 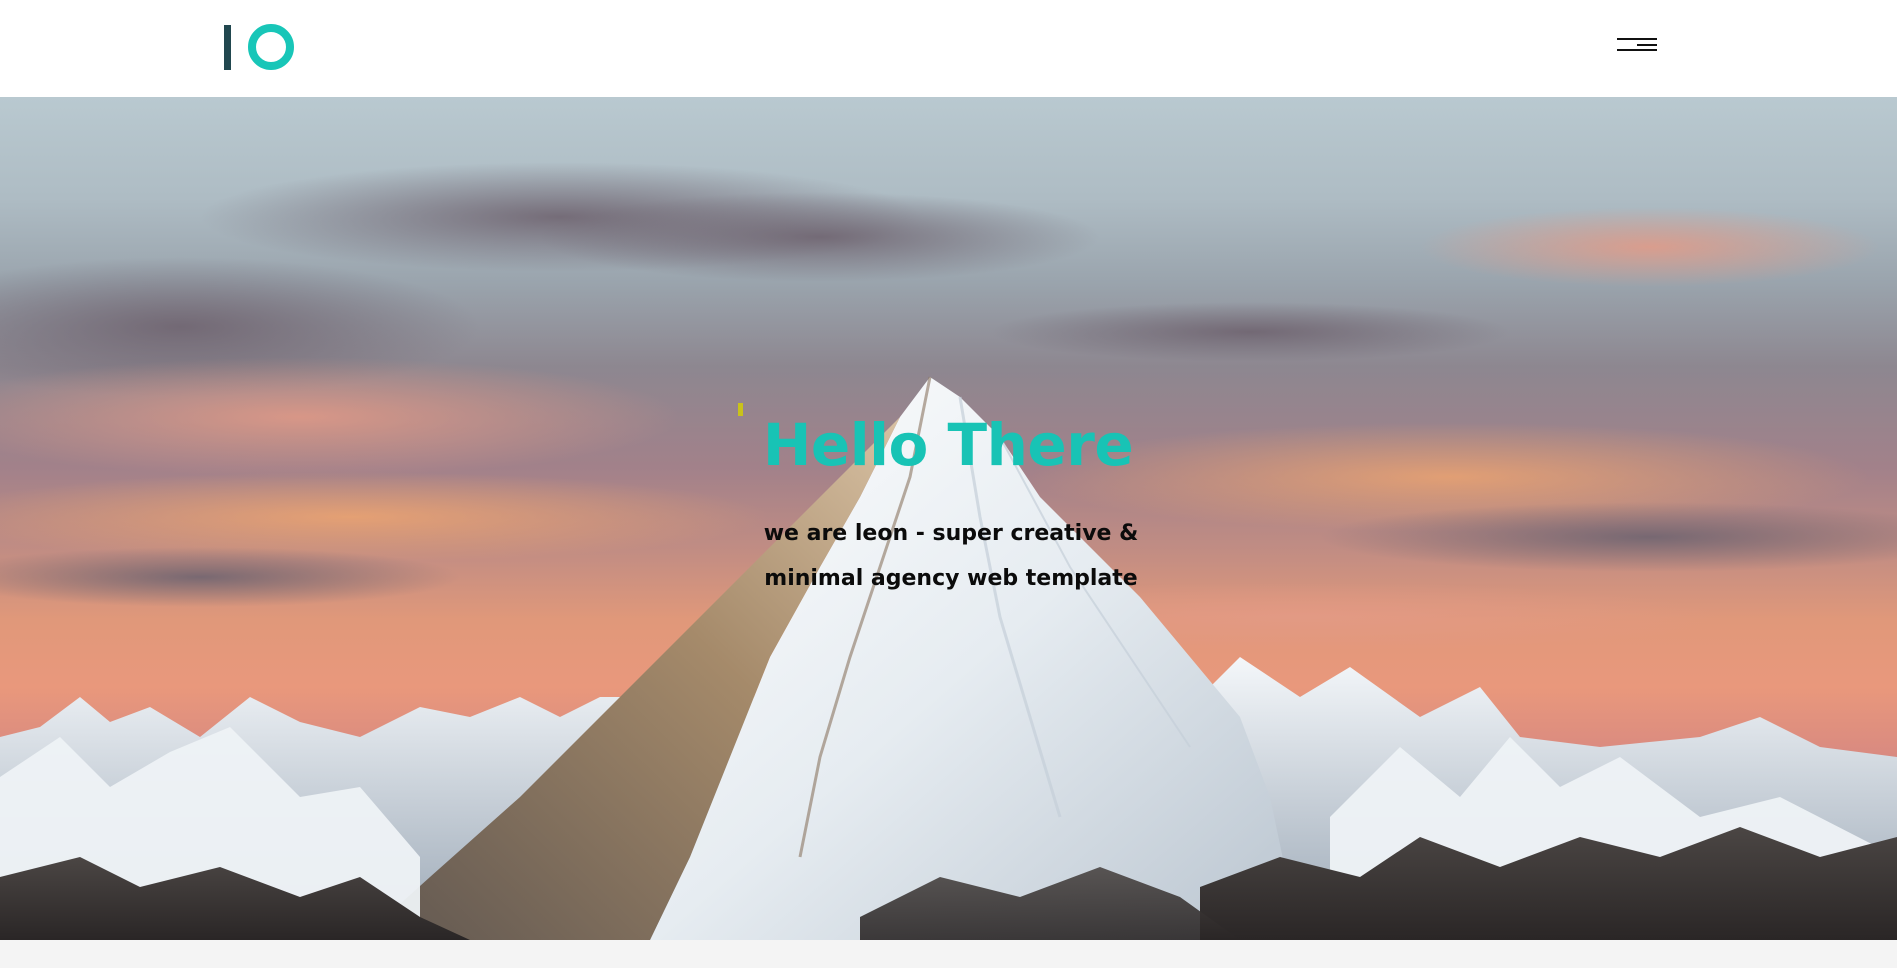 What do you see at coordinates (948, 954) in the screenshot?
I see `next-section` at bounding box center [948, 954].